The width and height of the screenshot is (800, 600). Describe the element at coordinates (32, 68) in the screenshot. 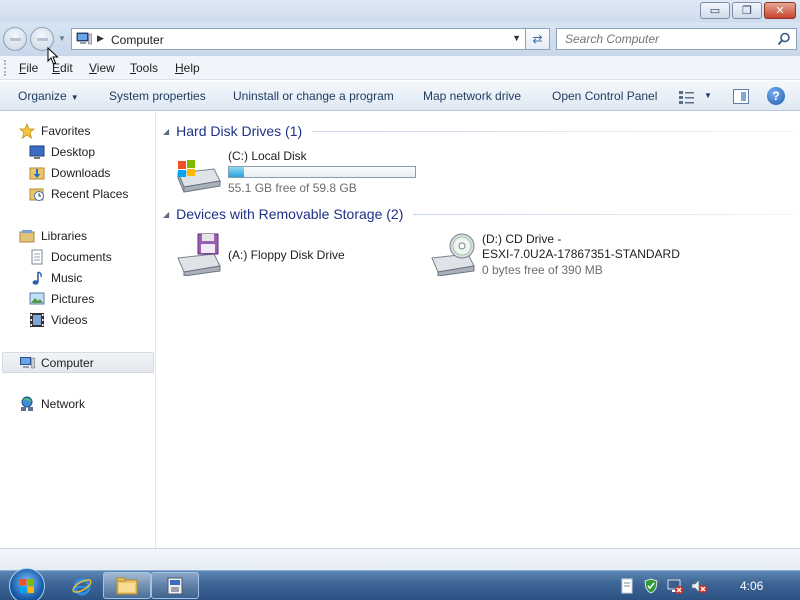

I see `menu-file-label: ile` at that location.